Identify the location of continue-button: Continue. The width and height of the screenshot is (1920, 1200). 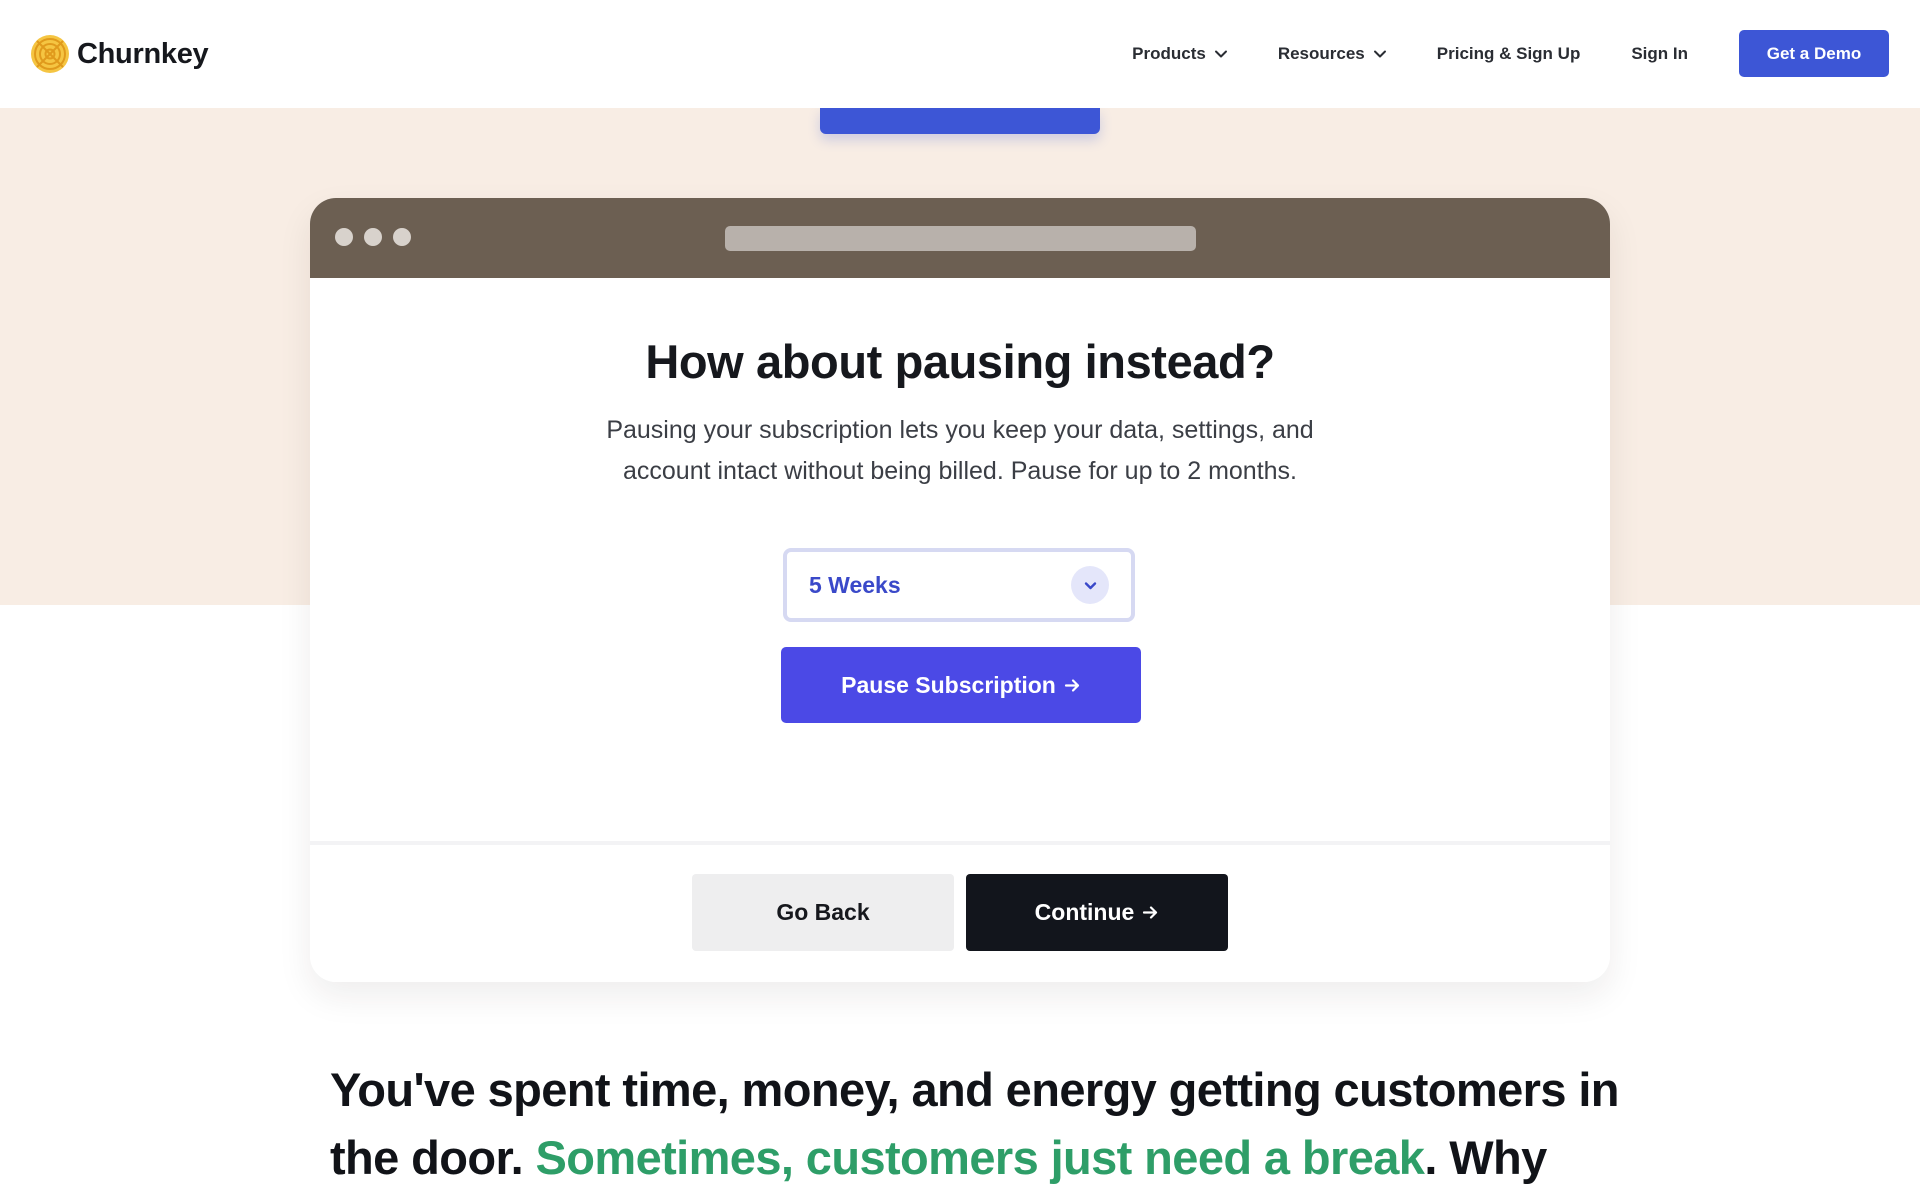
(1097, 912).